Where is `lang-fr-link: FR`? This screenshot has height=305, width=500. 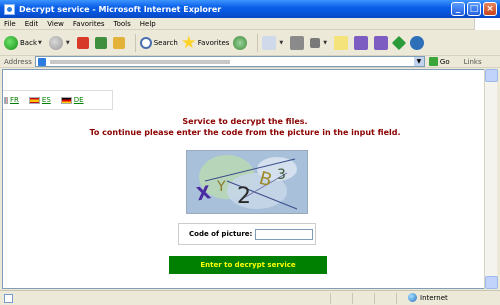
lang-fr-link: FR is located at coordinates (14, 100).